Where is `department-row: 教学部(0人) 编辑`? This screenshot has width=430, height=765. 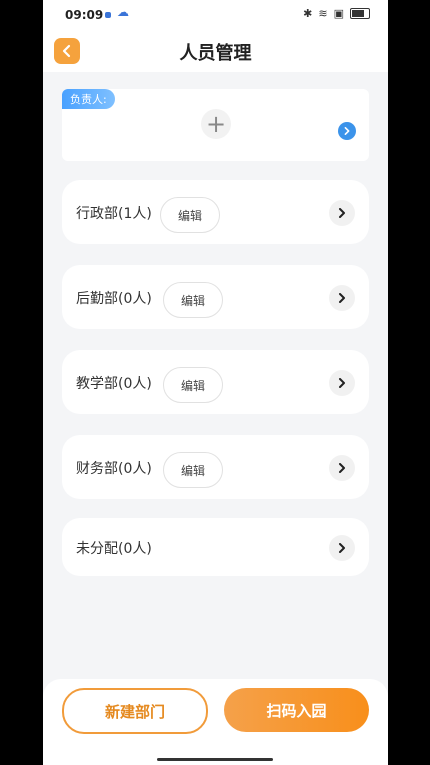 department-row: 教学部(0人) 编辑 is located at coordinates (215, 382).